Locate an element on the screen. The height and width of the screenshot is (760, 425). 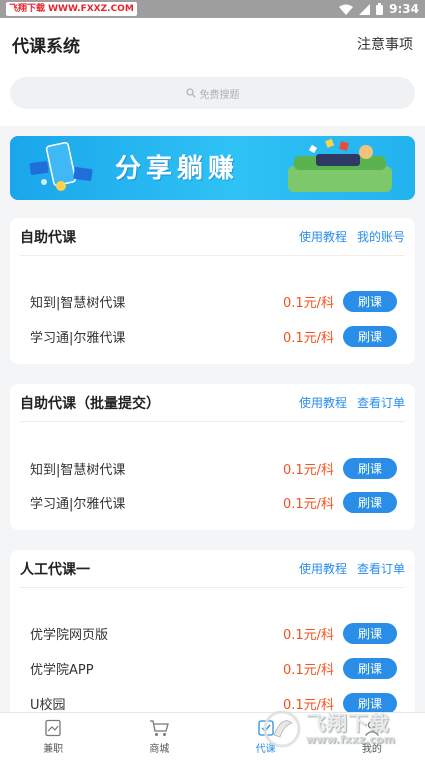
status-bar: 飞翔下载 WWW.FXXZ.COM 9:34 is located at coordinates (212, 9).